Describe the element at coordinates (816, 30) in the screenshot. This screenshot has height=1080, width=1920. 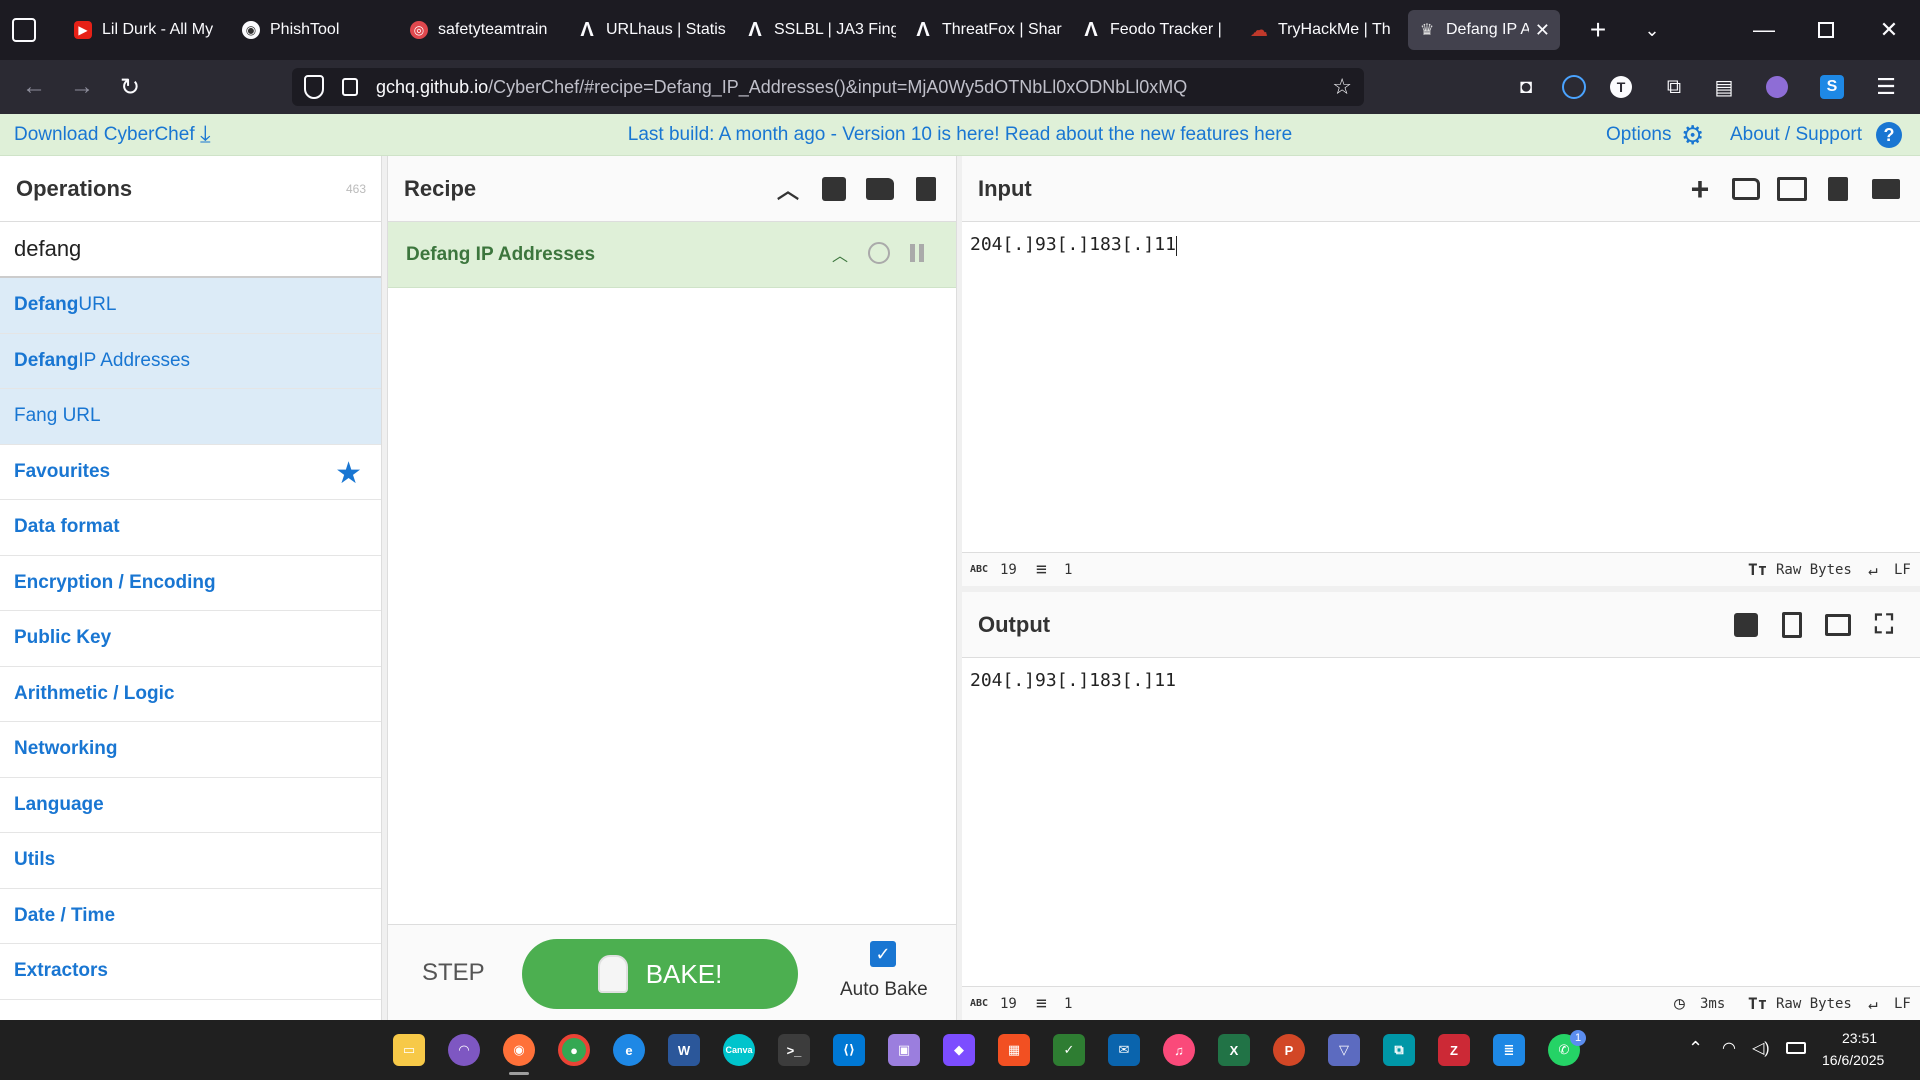
I see `browser-tab-sslbl: Λ SSLBL | JA3 Fing` at that location.